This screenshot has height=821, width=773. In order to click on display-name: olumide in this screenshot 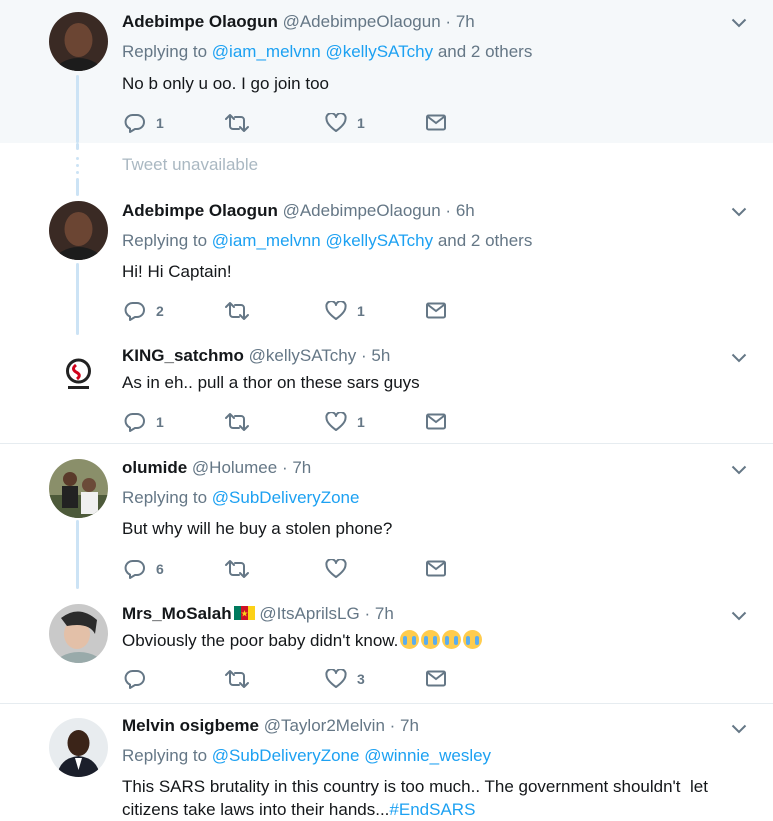, I will do `click(154, 467)`.